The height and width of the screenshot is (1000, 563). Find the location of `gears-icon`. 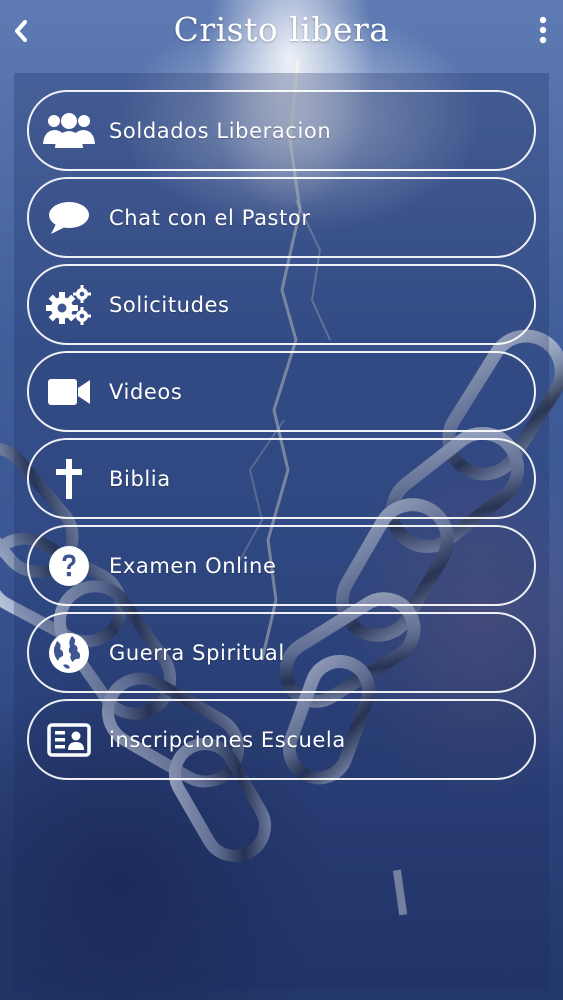

gears-icon is located at coordinates (68, 304).